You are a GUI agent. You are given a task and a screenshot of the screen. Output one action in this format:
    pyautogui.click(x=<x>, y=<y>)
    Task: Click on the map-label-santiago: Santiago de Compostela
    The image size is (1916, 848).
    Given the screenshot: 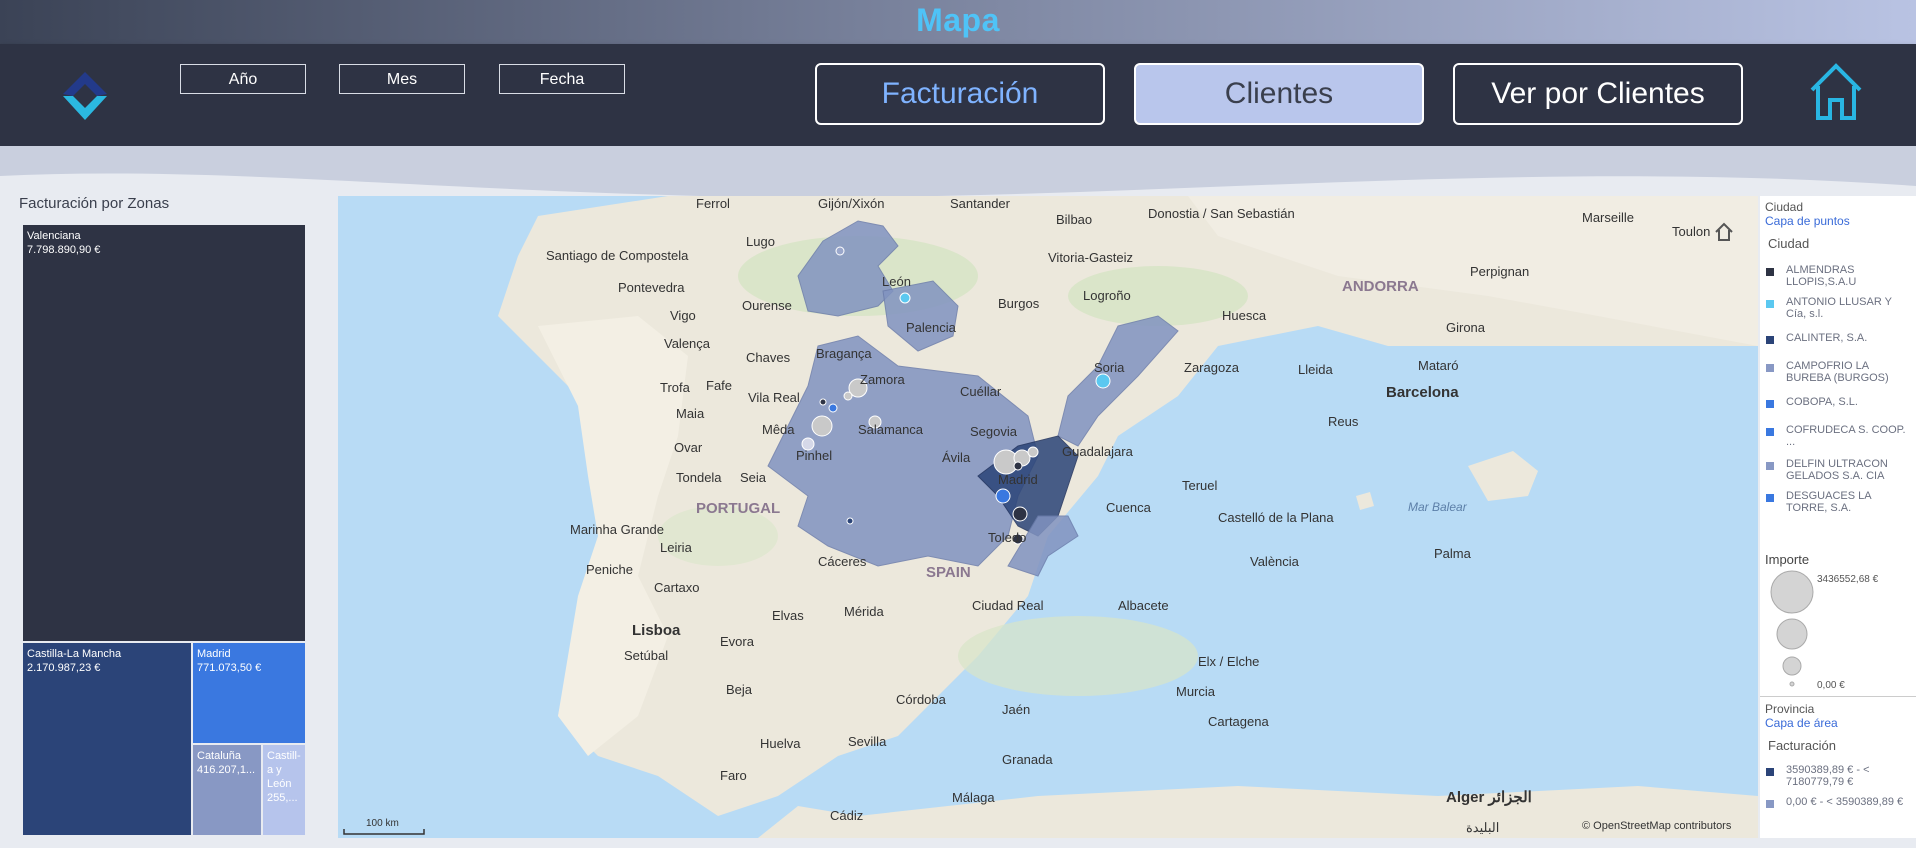 What is the action you would take?
    pyautogui.click(x=617, y=255)
    